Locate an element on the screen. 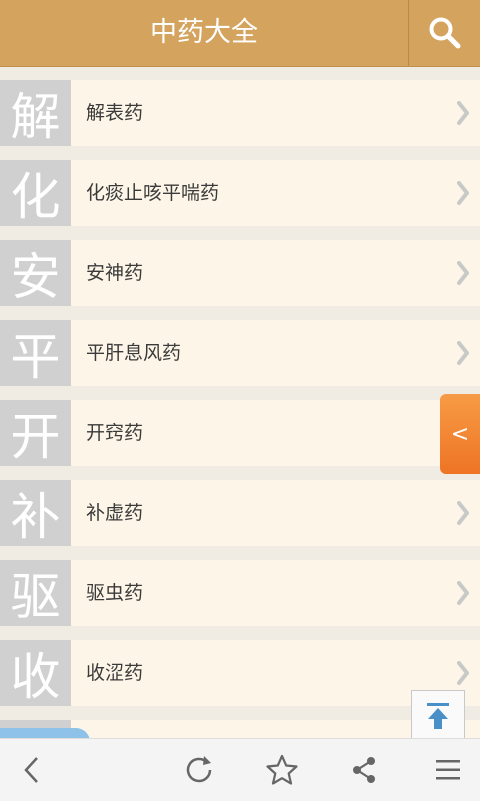  category-label: 开窍药 is located at coordinates (115, 433).